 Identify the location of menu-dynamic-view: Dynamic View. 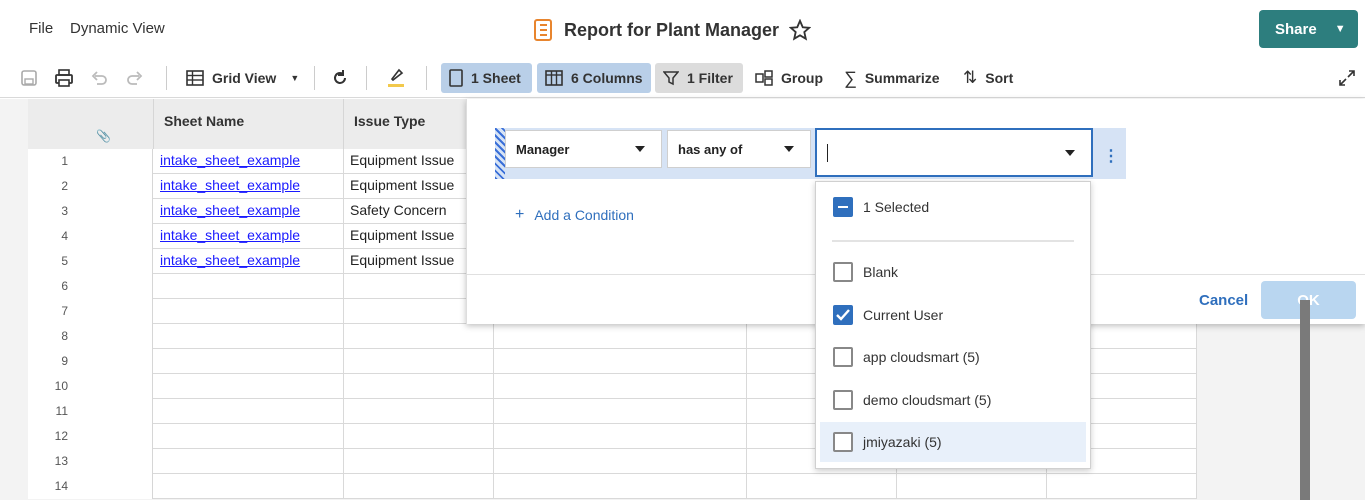
(117, 28).